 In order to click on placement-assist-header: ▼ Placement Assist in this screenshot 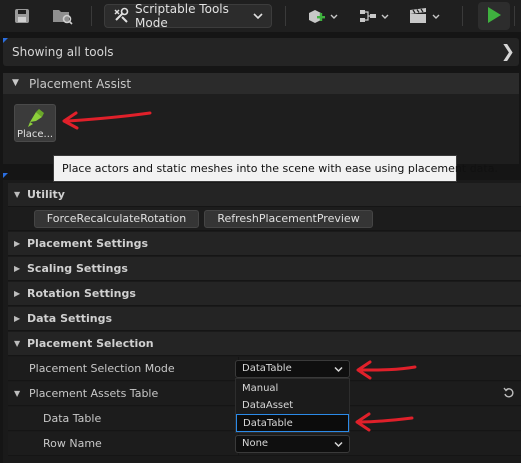, I will do `click(261, 83)`.